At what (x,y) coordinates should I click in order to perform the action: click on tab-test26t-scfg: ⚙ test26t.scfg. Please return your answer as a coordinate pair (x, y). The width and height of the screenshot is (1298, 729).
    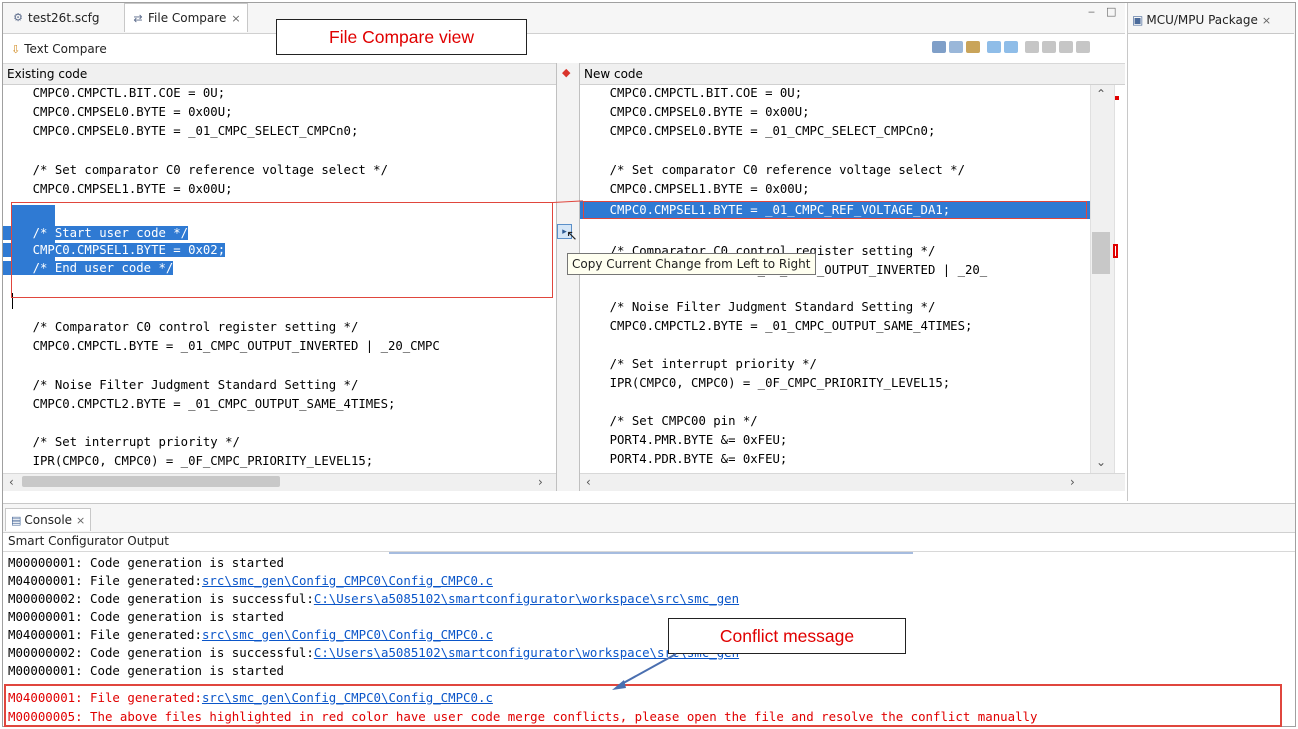
    Looking at the image, I should click on (55, 17).